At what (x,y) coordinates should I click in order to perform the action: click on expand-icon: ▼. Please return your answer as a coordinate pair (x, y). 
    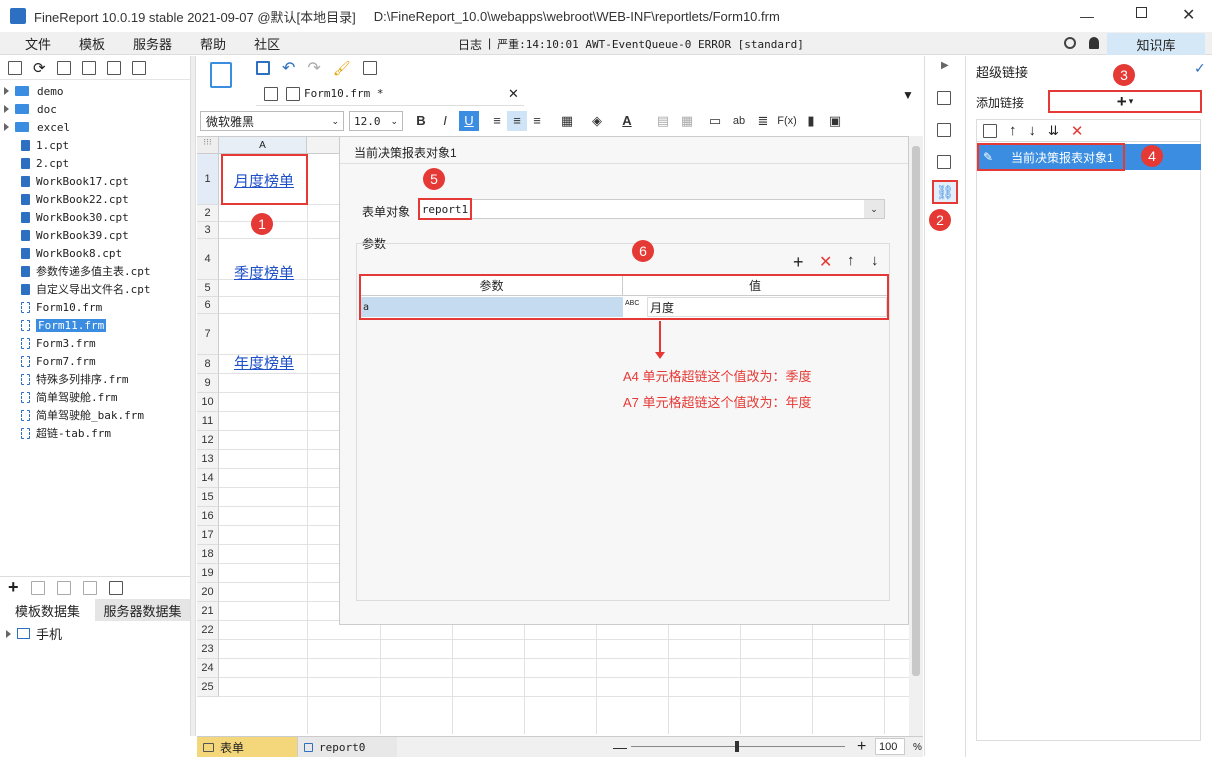
    Looking at the image, I should click on (908, 95).